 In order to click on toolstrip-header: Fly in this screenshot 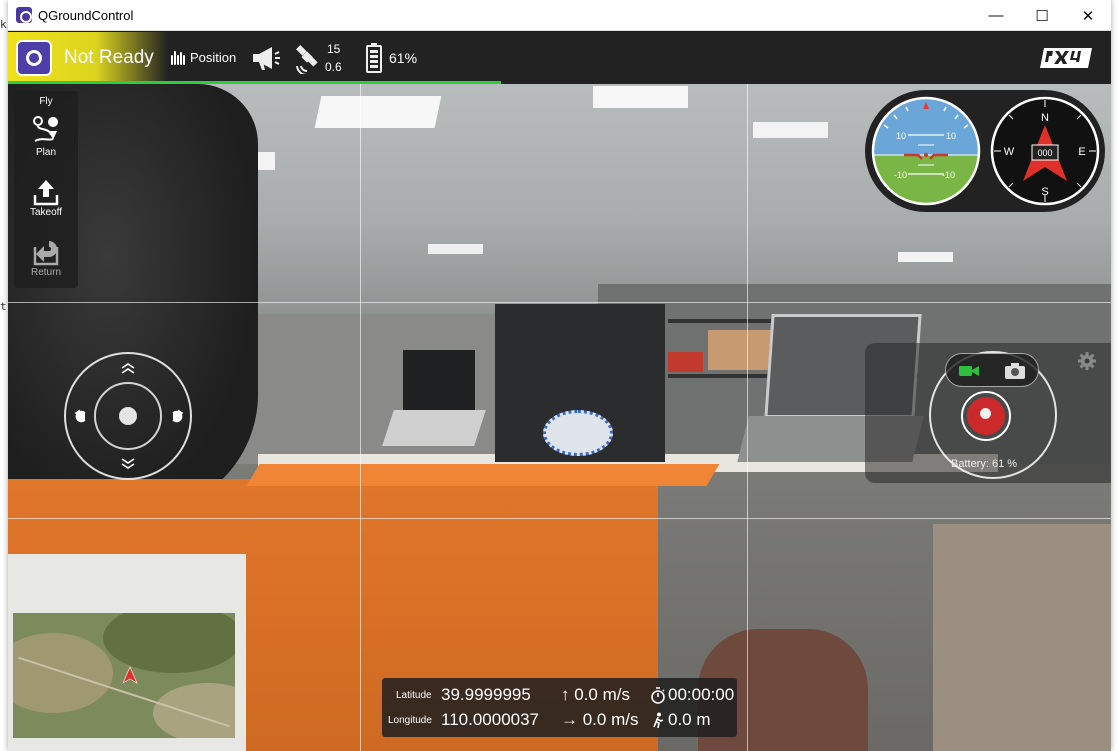, I will do `click(46, 101)`.